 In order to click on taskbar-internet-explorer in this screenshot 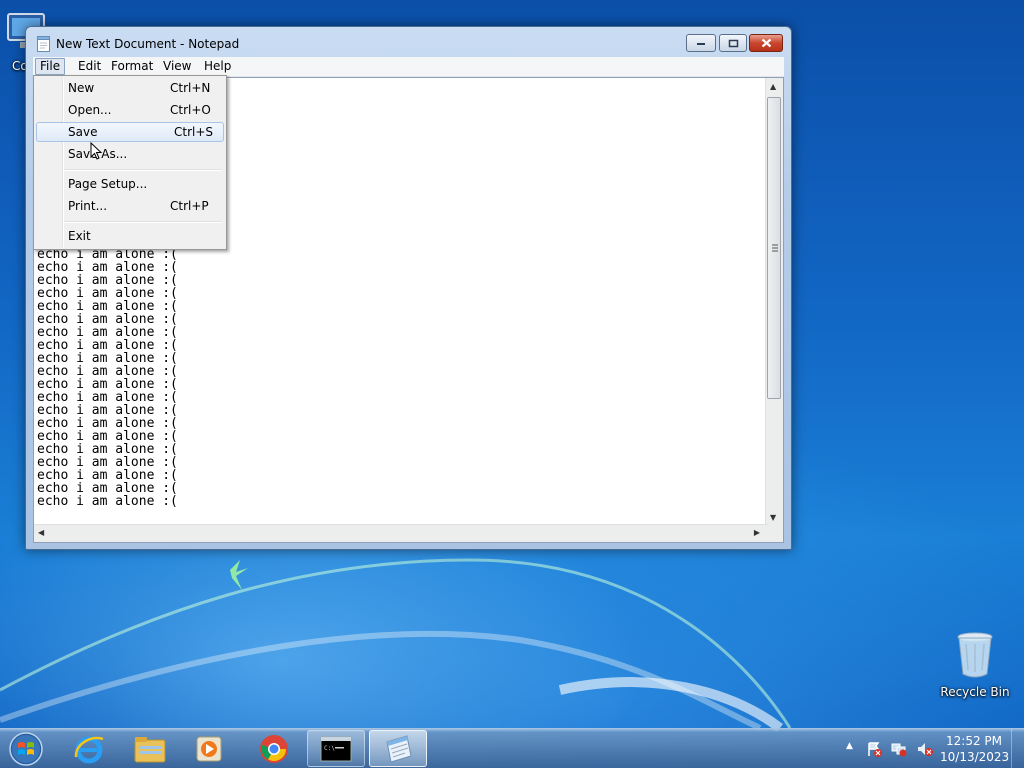, I will do `click(89, 748)`.